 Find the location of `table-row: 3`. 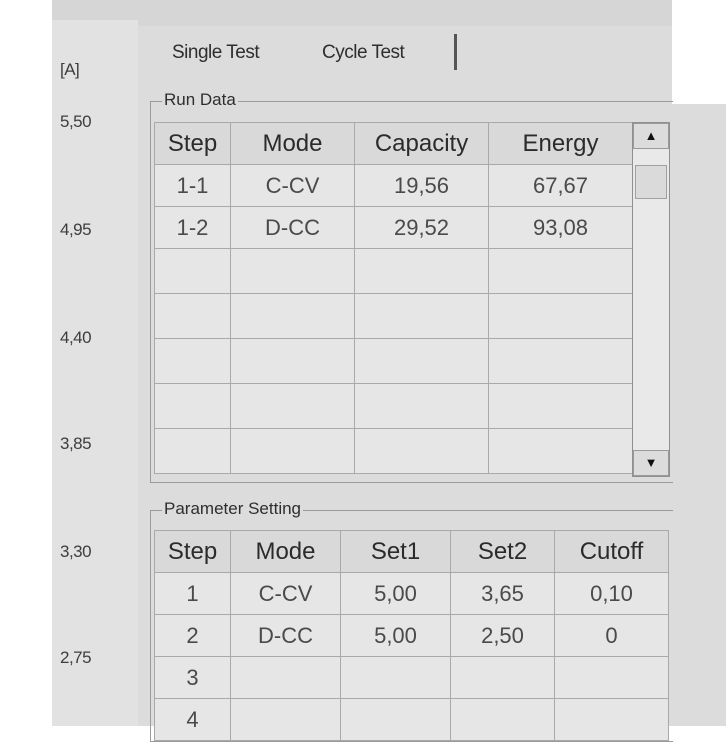

table-row: 3 is located at coordinates (411, 677).